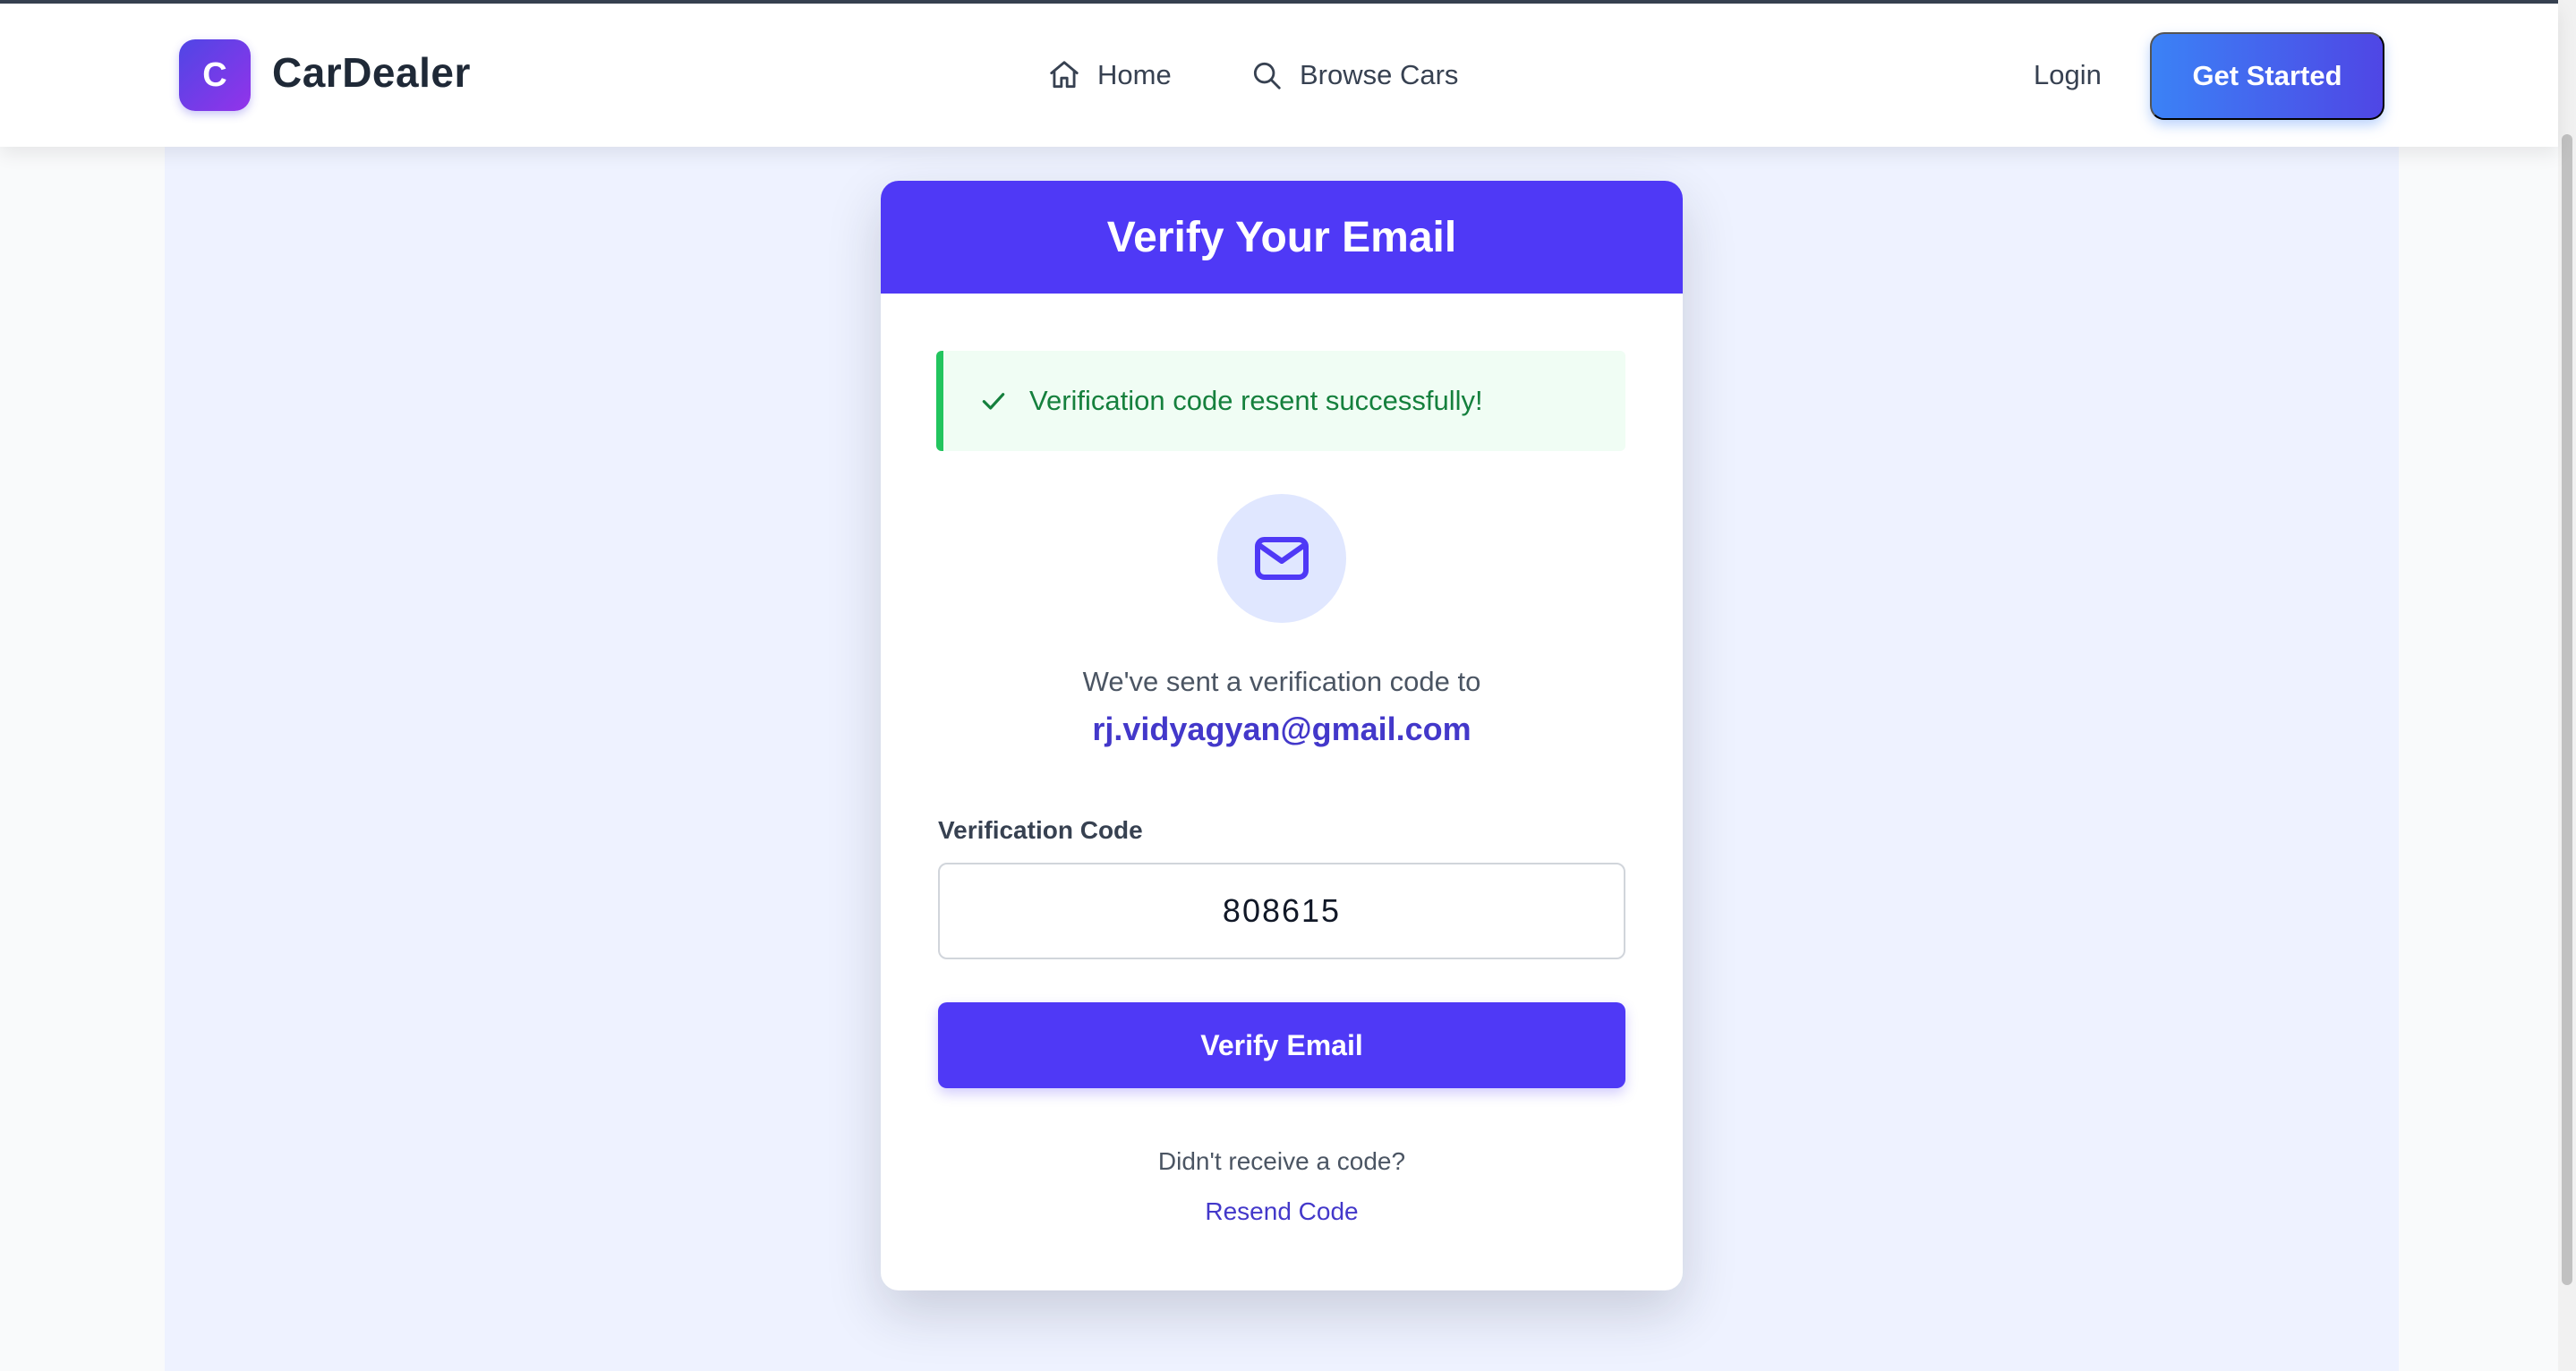 Image resolution: width=2576 pixels, height=1371 pixels. What do you see at coordinates (1379, 74) in the screenshot?
I see `nav-browse-label: Browse Cars` at bounding box center [1379, 74].